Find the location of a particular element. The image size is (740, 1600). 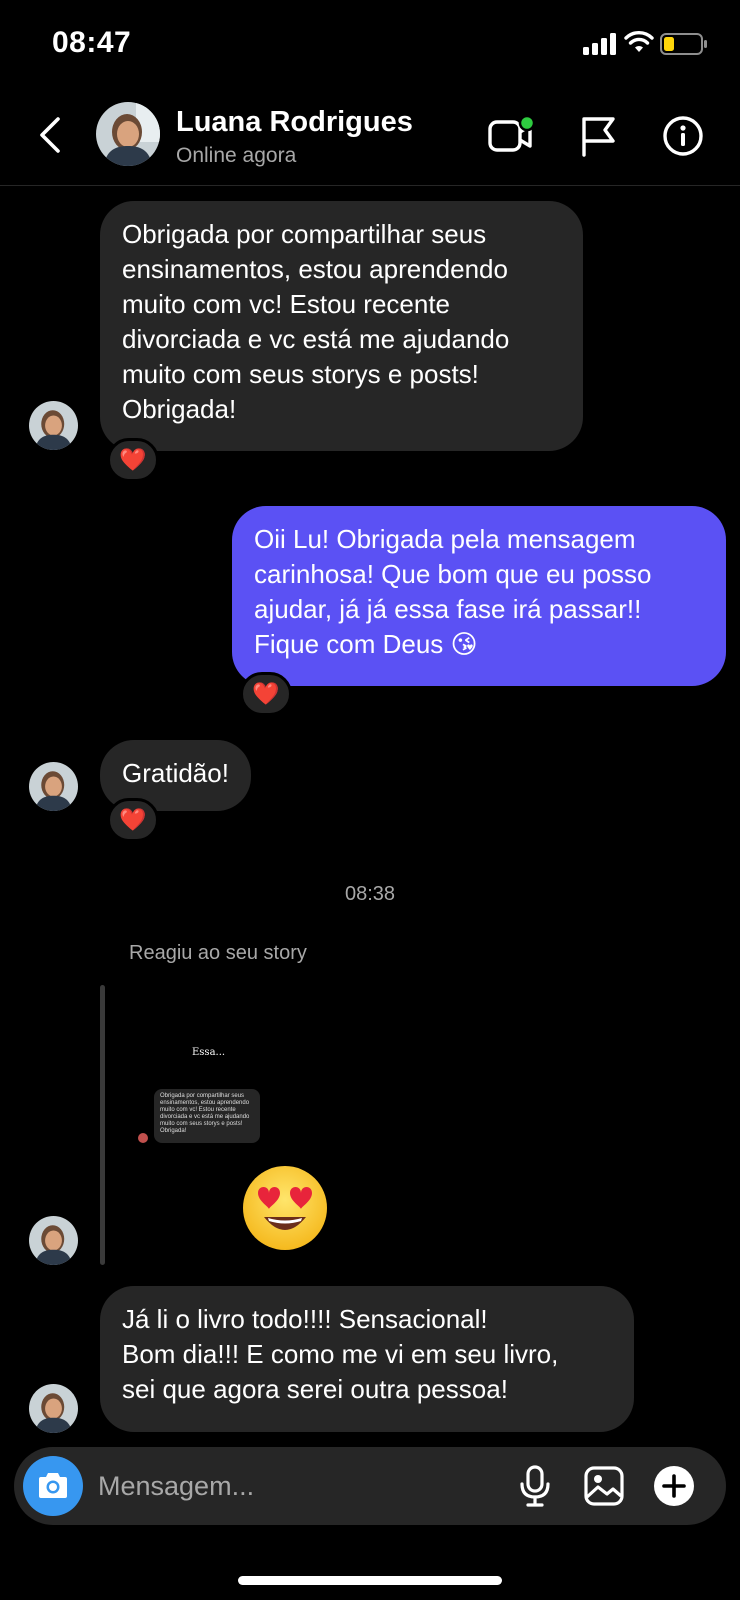

heart-eyes-emoji-icon is located at coordinates (285, 1208).